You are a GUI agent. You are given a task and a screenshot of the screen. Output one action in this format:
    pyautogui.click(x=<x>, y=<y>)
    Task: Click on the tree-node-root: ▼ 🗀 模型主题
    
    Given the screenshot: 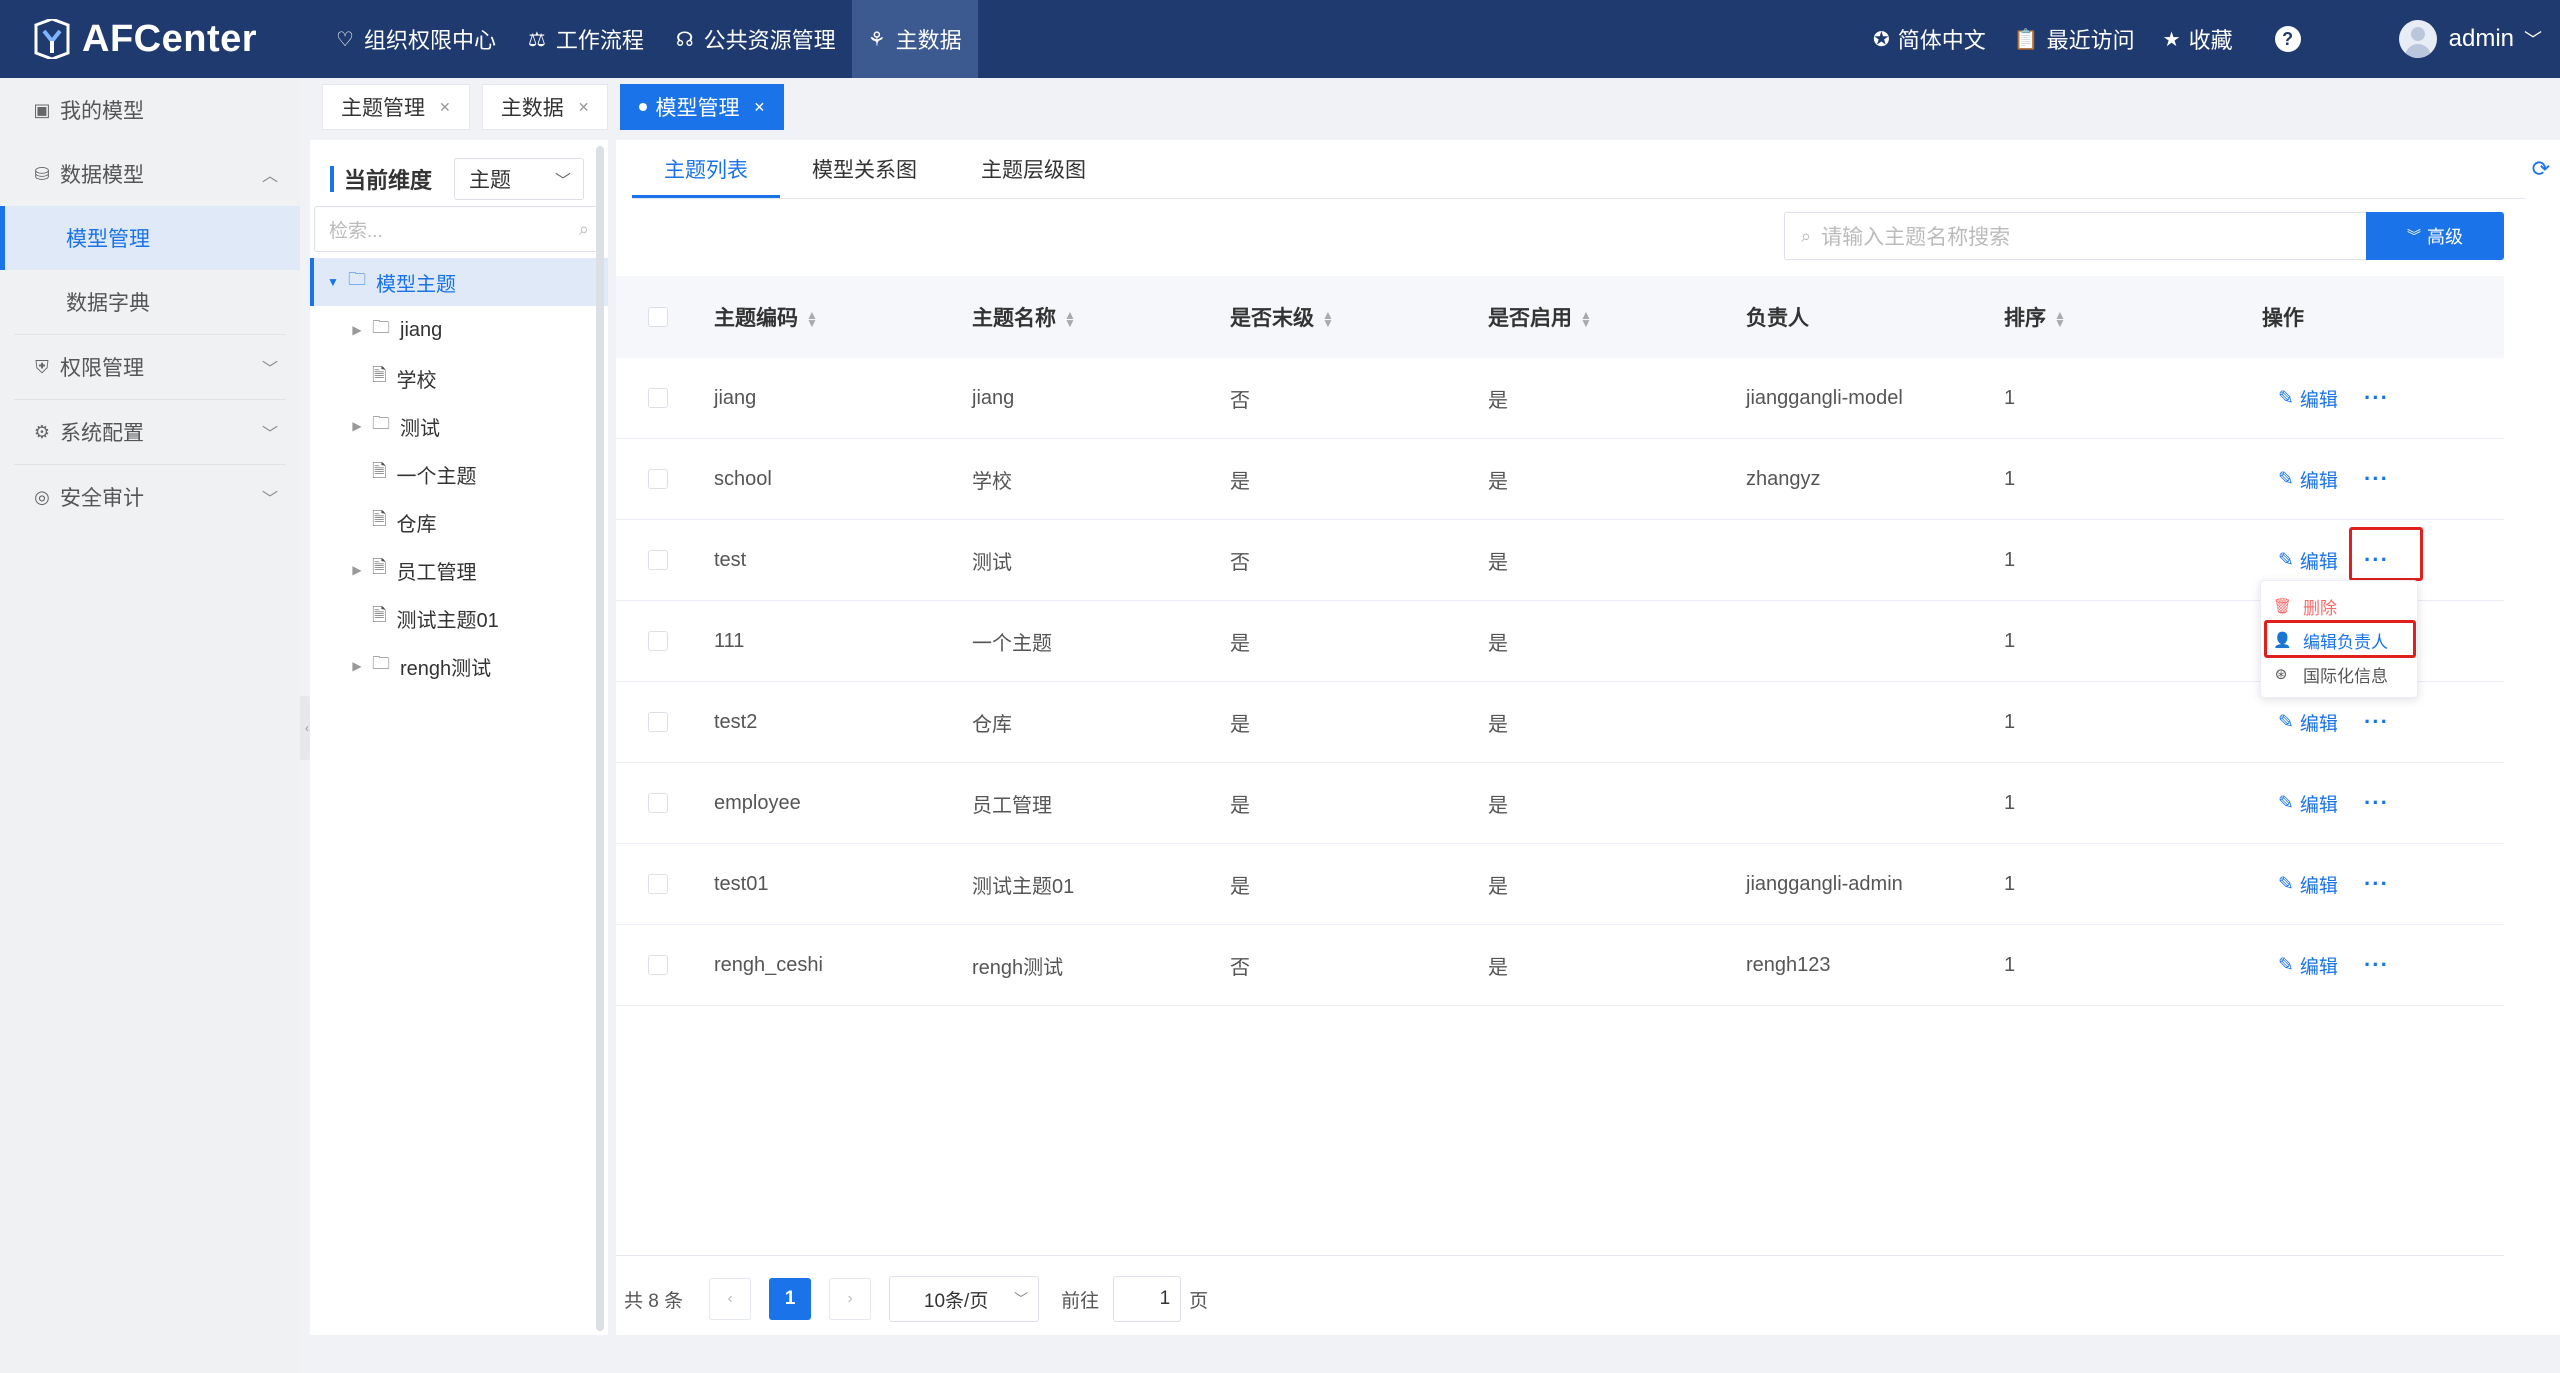 What is the action you would take?
    pyautogui.click(x=459, y=282)
    